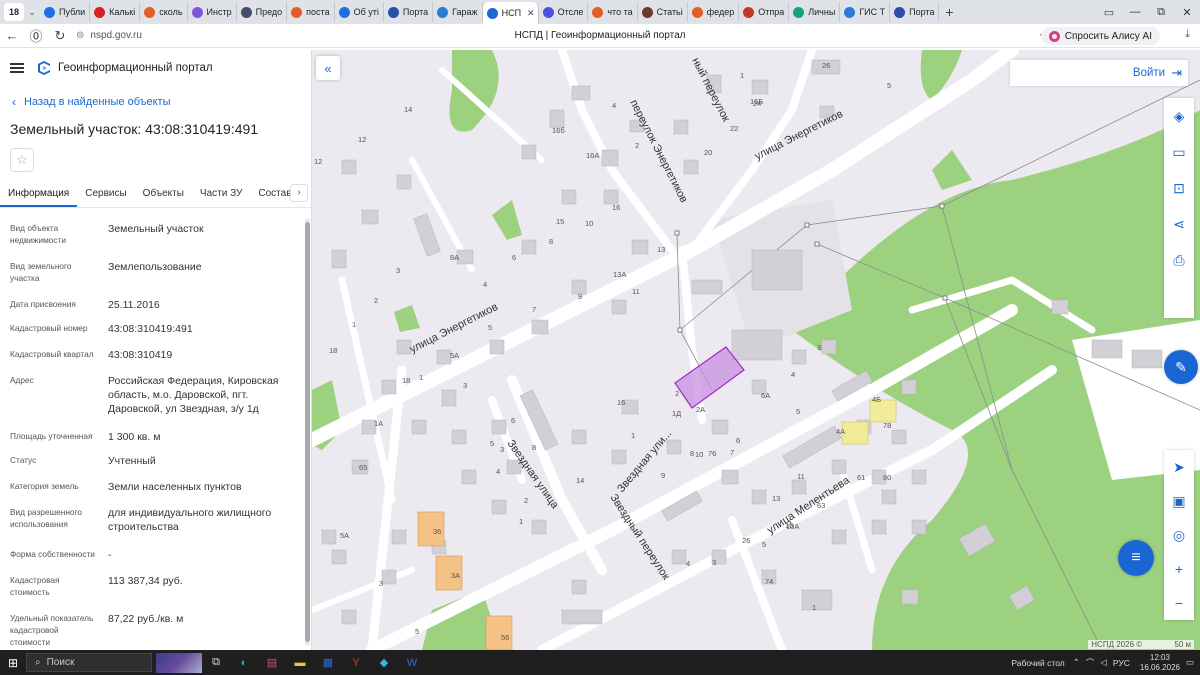 The height and width of the screenshot is (675, 1200). Describe the element at coordinates (1187, 12) in the screenshot. I see `close-window-icon: ✕` at that location.